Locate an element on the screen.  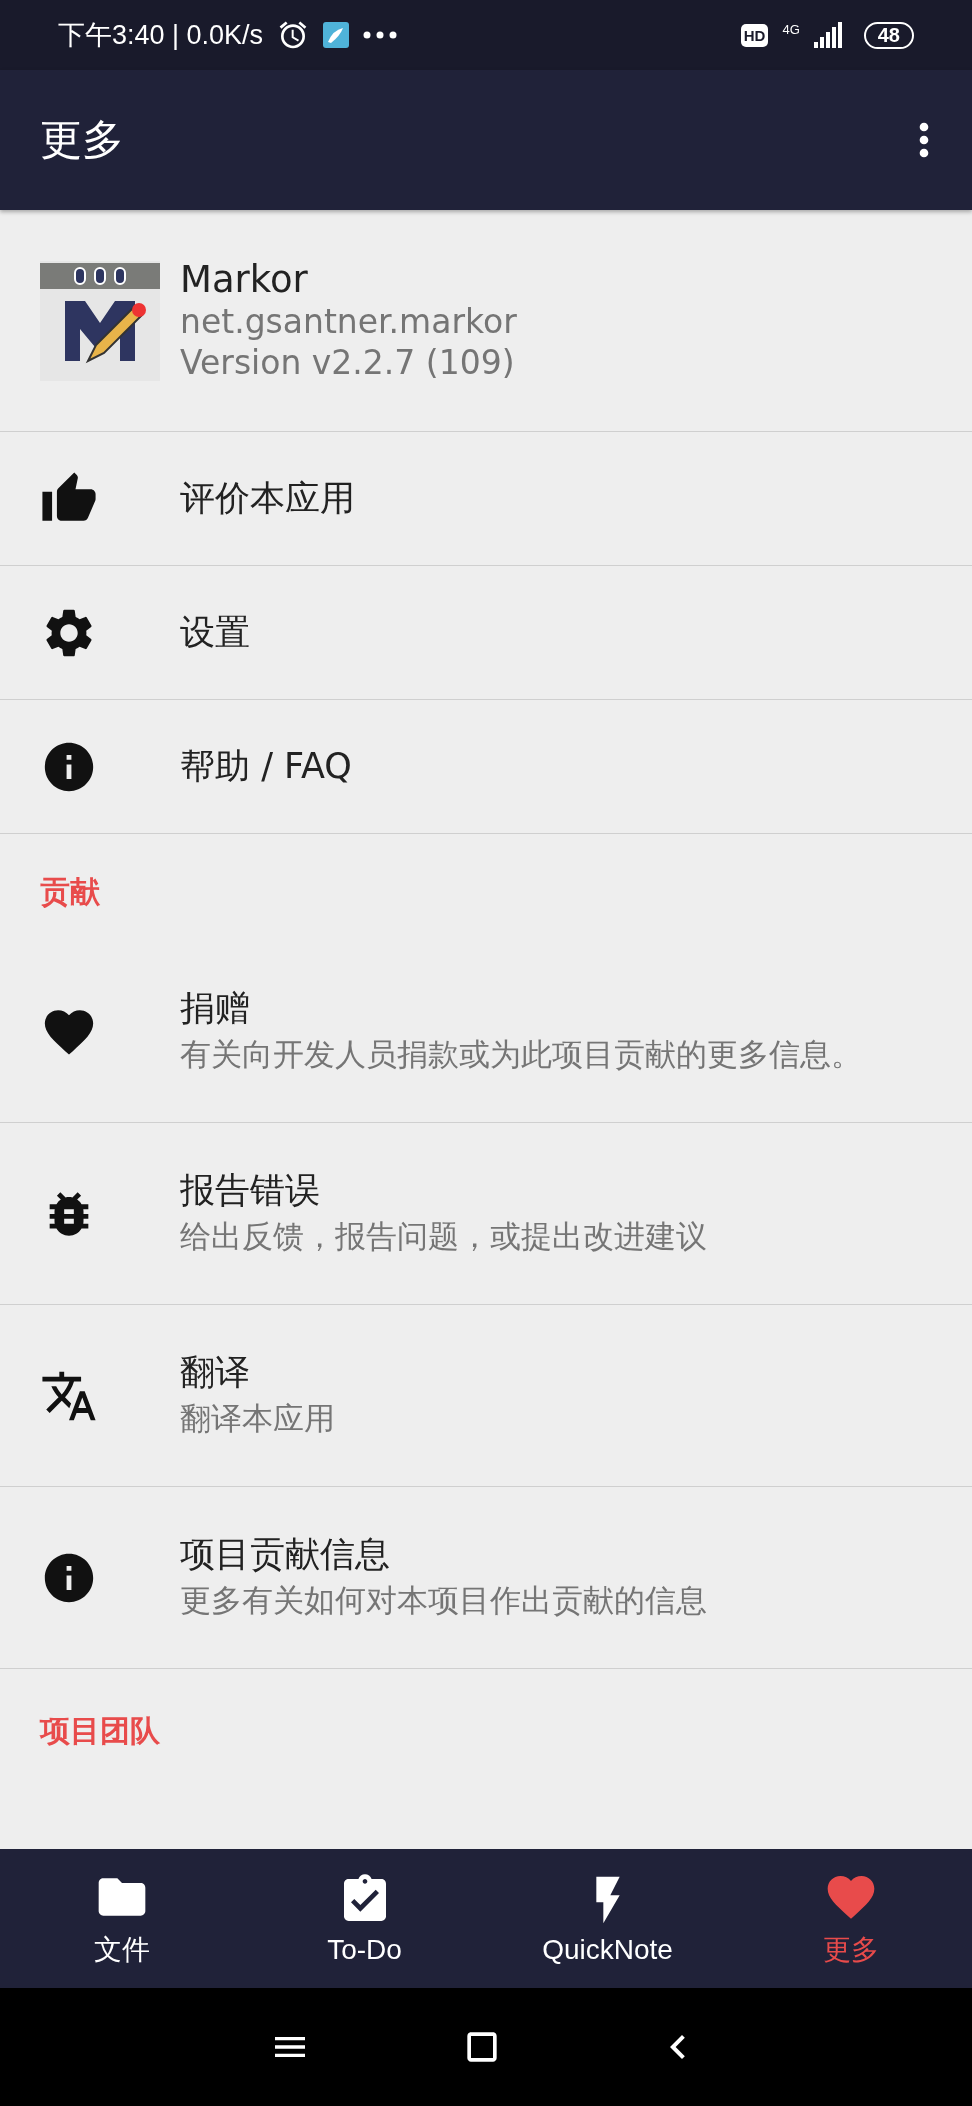
signal-icon is located at coordinates (828, 35).